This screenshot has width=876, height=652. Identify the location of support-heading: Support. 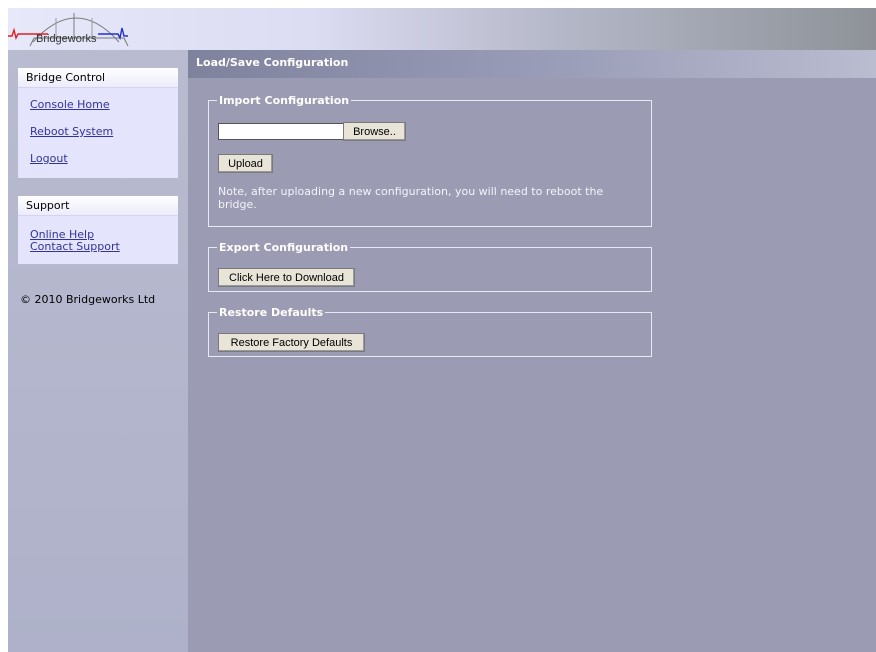
(98, 206).